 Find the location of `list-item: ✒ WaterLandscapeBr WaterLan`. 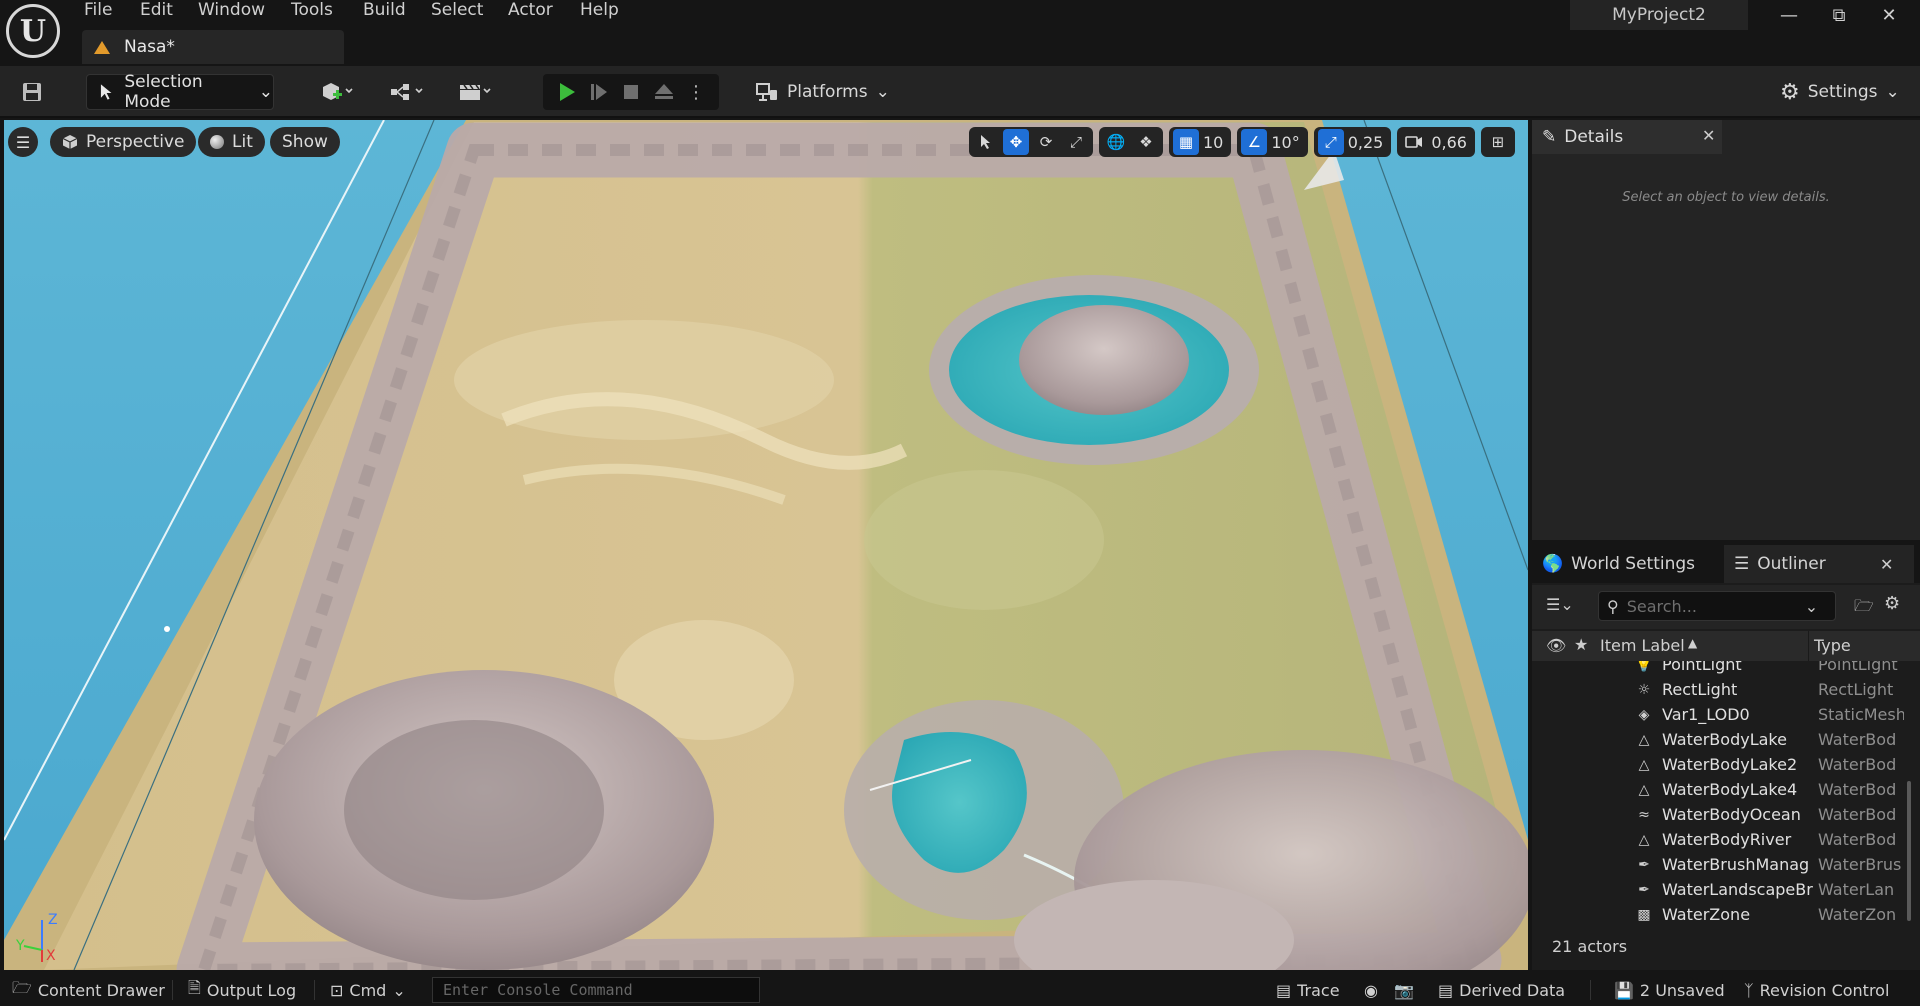

list-item: ✒ WaterLandscapeBr WaterLan is located at coordinates (1718, 890).